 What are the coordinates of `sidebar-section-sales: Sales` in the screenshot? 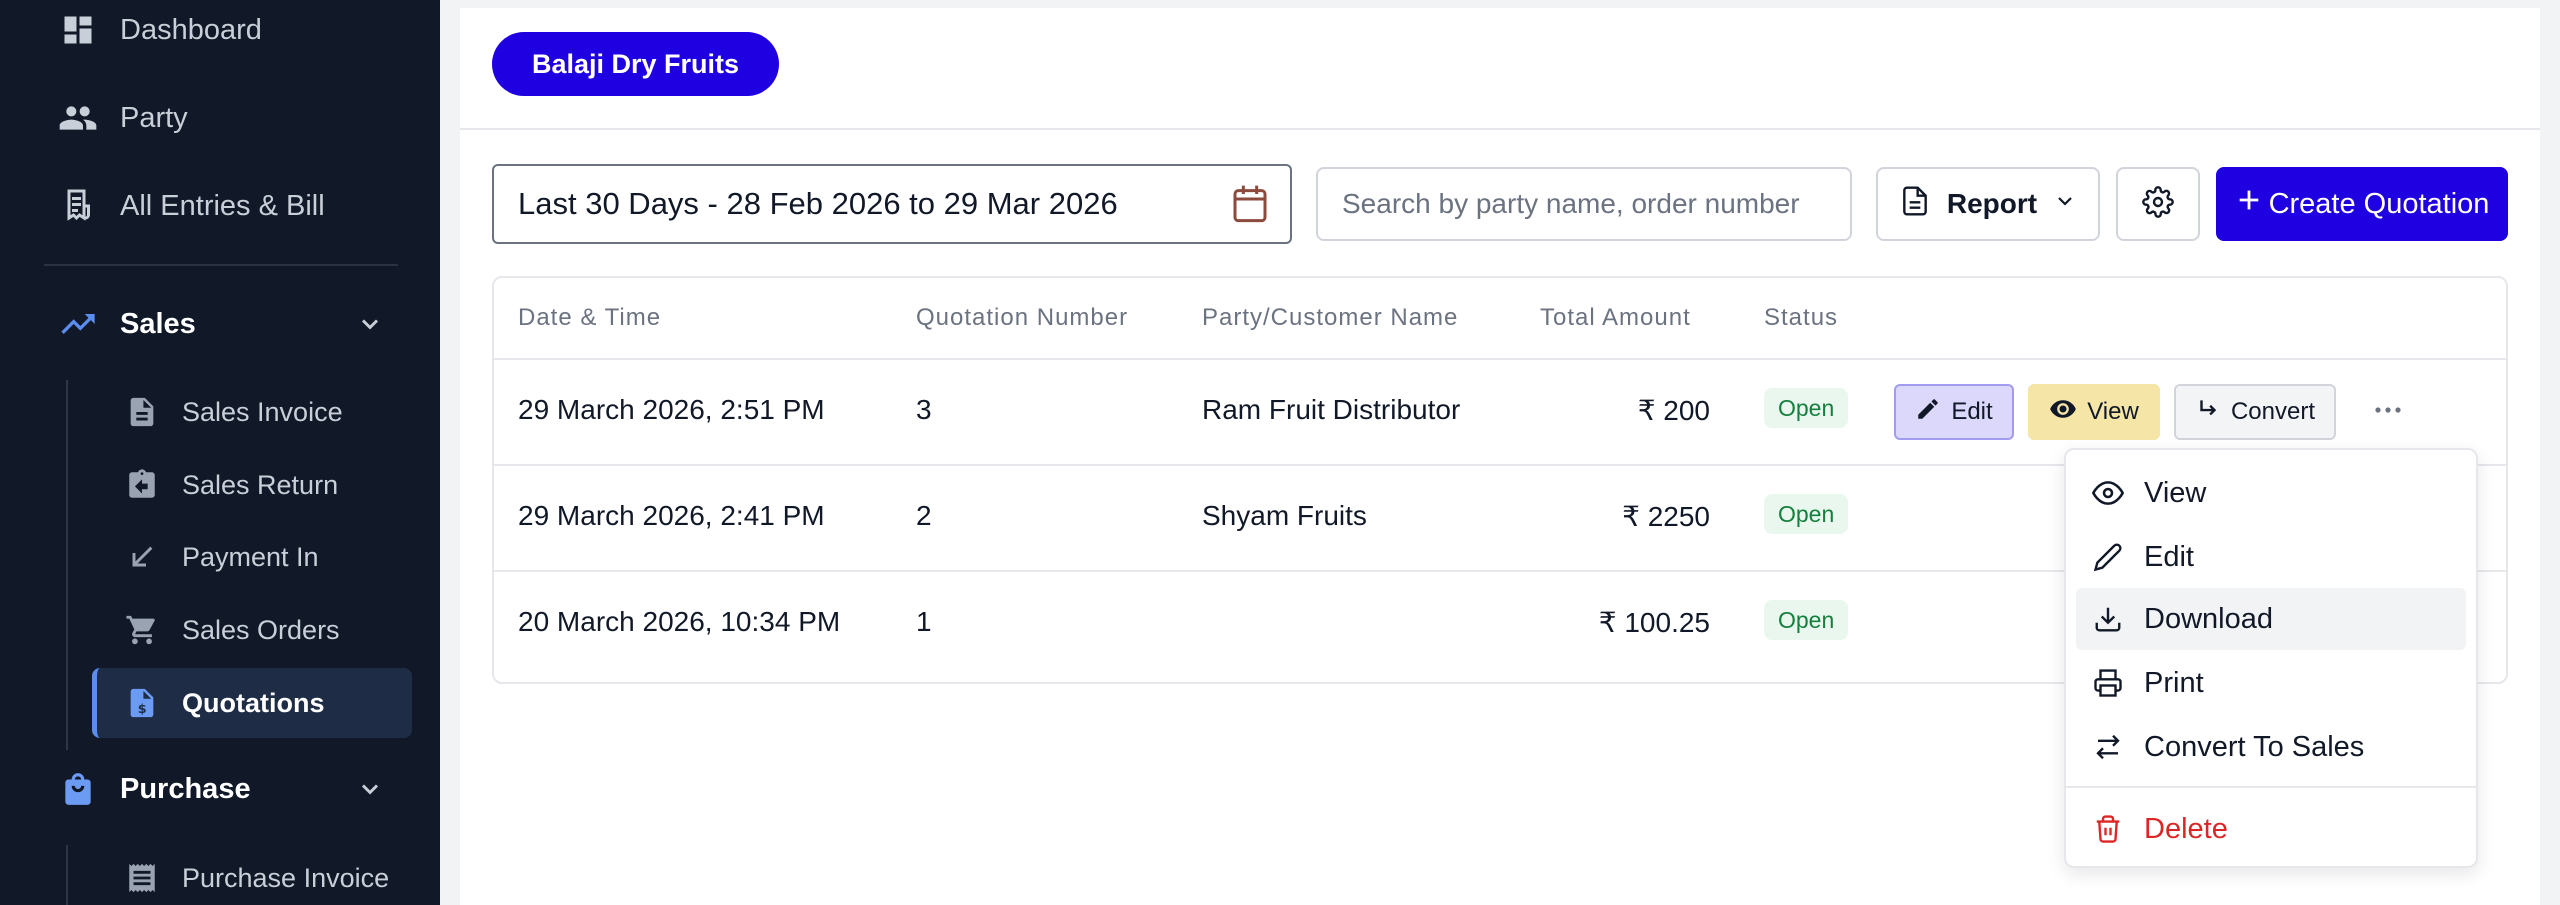 It's located at (127, 324).